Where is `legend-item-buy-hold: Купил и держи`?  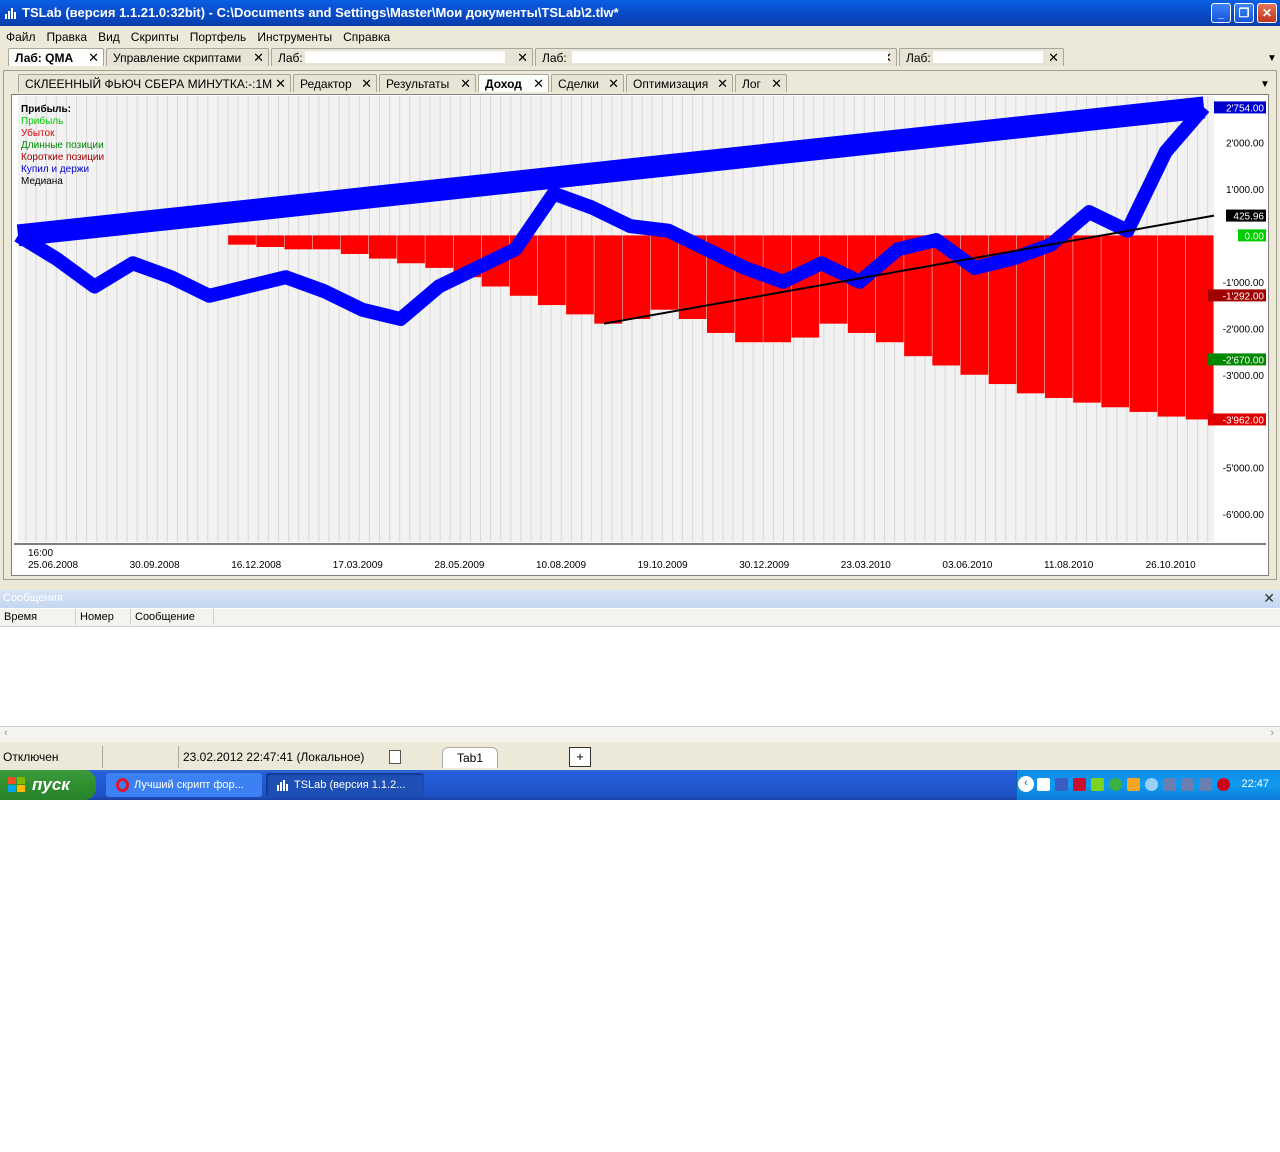
legend-item-buy-hold: Купил и держи is located at coordinates (55, 169).